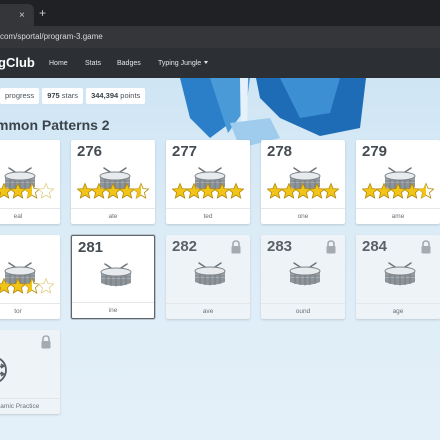  Describe the element at coordinates (113, 310) in the screenshot. I see `lesson-pattern-label: ine` at that location.